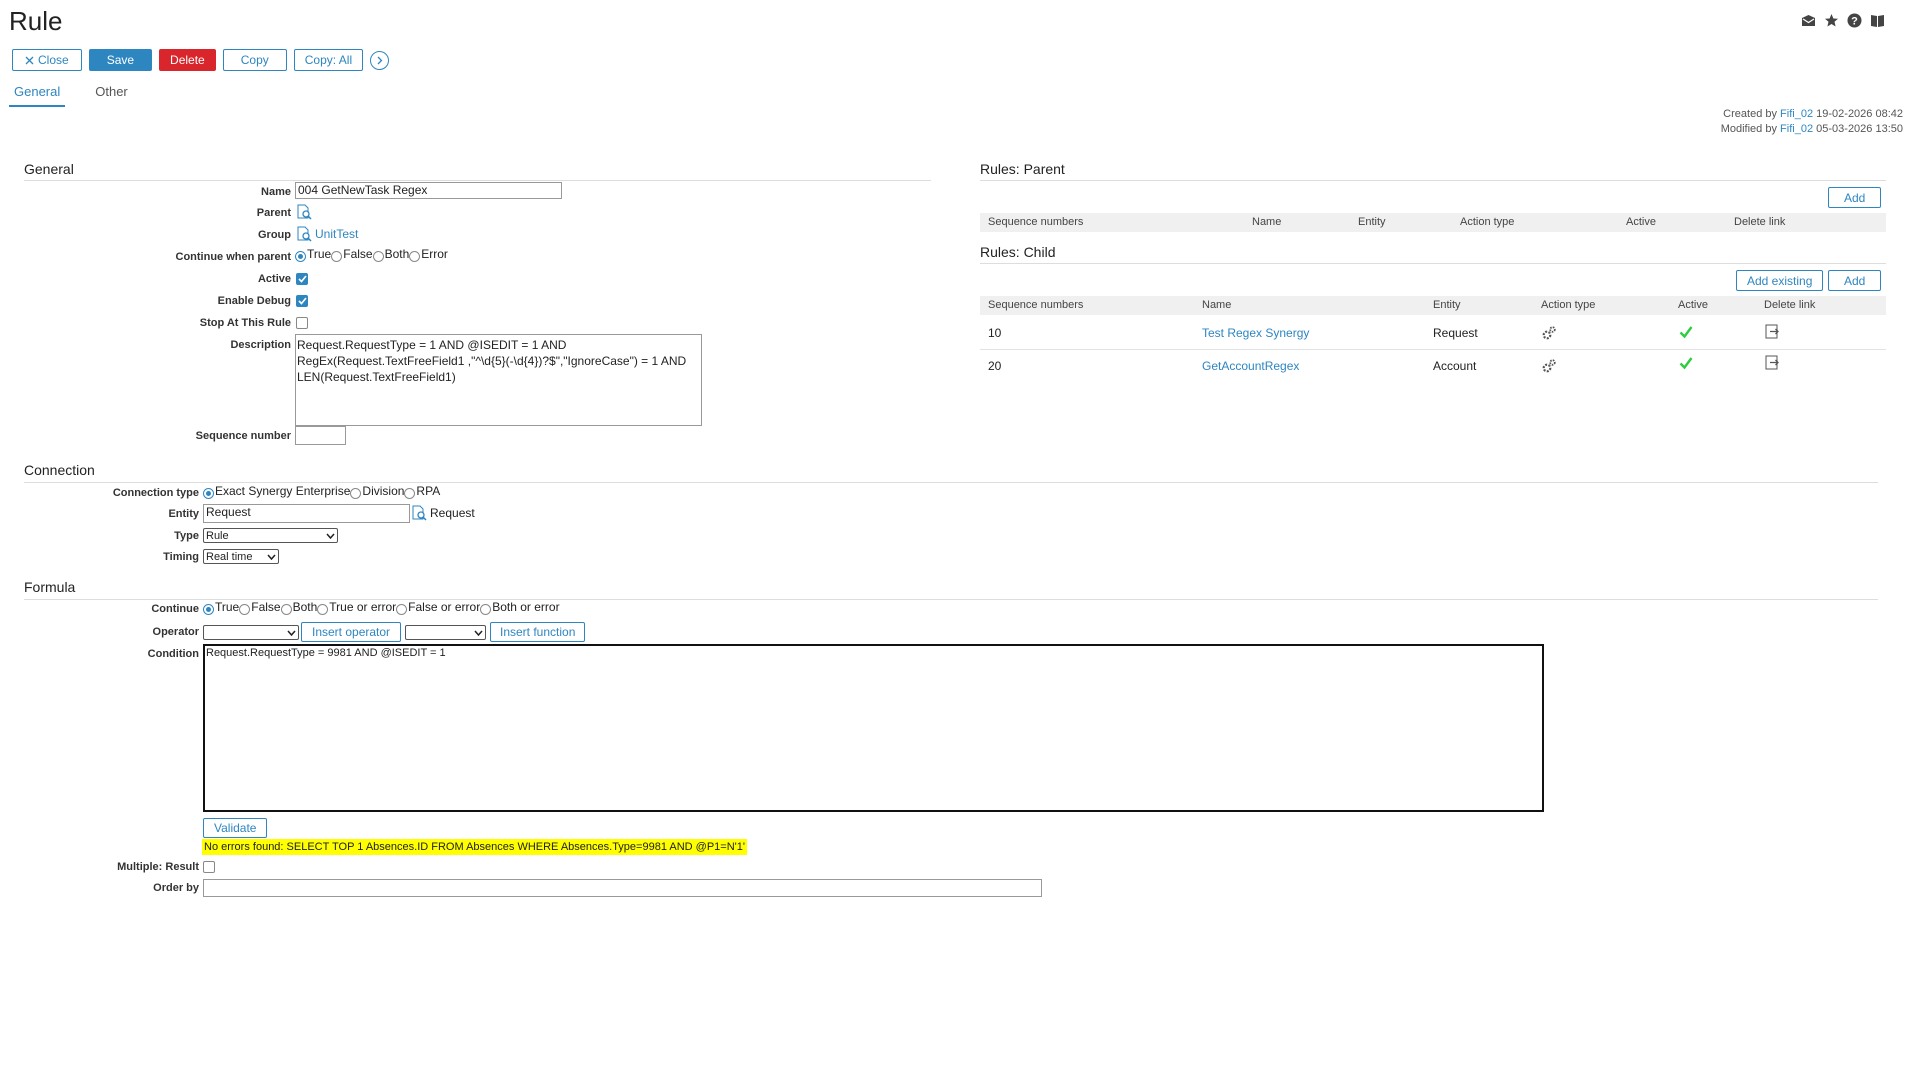 The image size is (1912, 1068). Describe the element at coordinates (452, 513) in the screenshot. I see `entity-display: Request` at that location.